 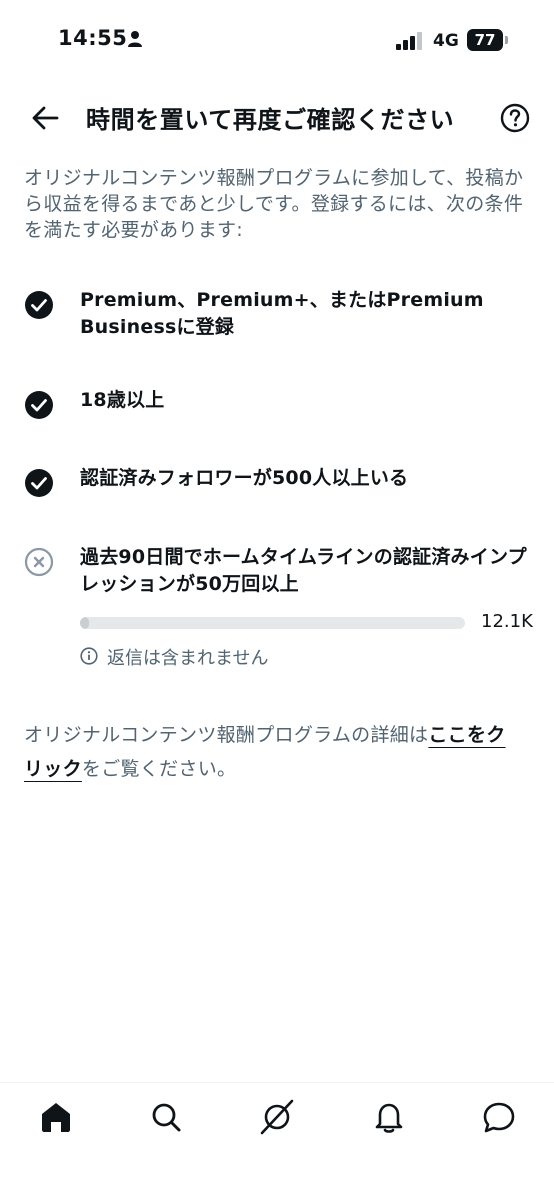 I want to click on nav-grok, so click(x=277, y=1117).